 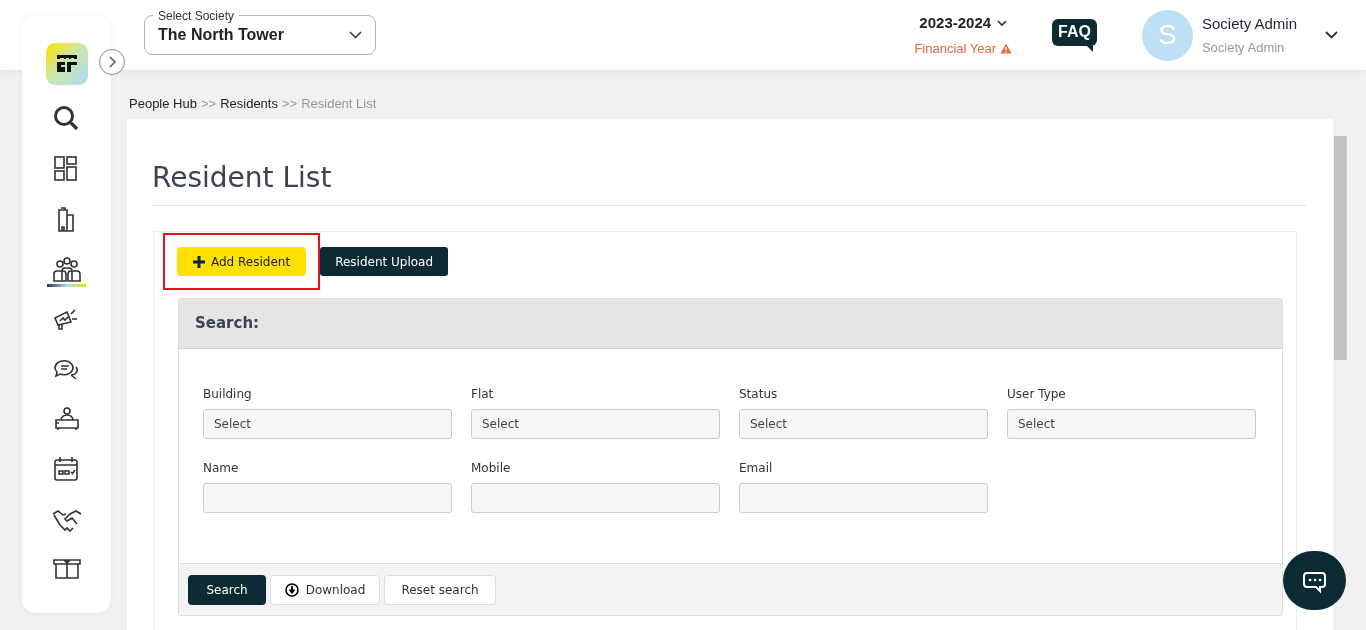 I want to click on field-label: Mobile, so click(x=491, y=468).